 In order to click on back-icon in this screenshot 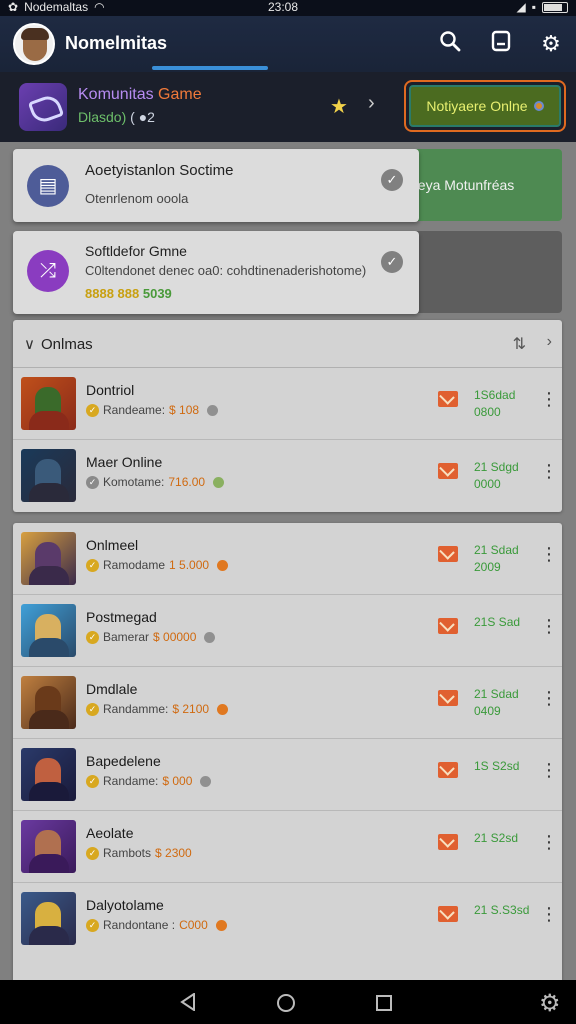, I will do `click(188, 1002)`.